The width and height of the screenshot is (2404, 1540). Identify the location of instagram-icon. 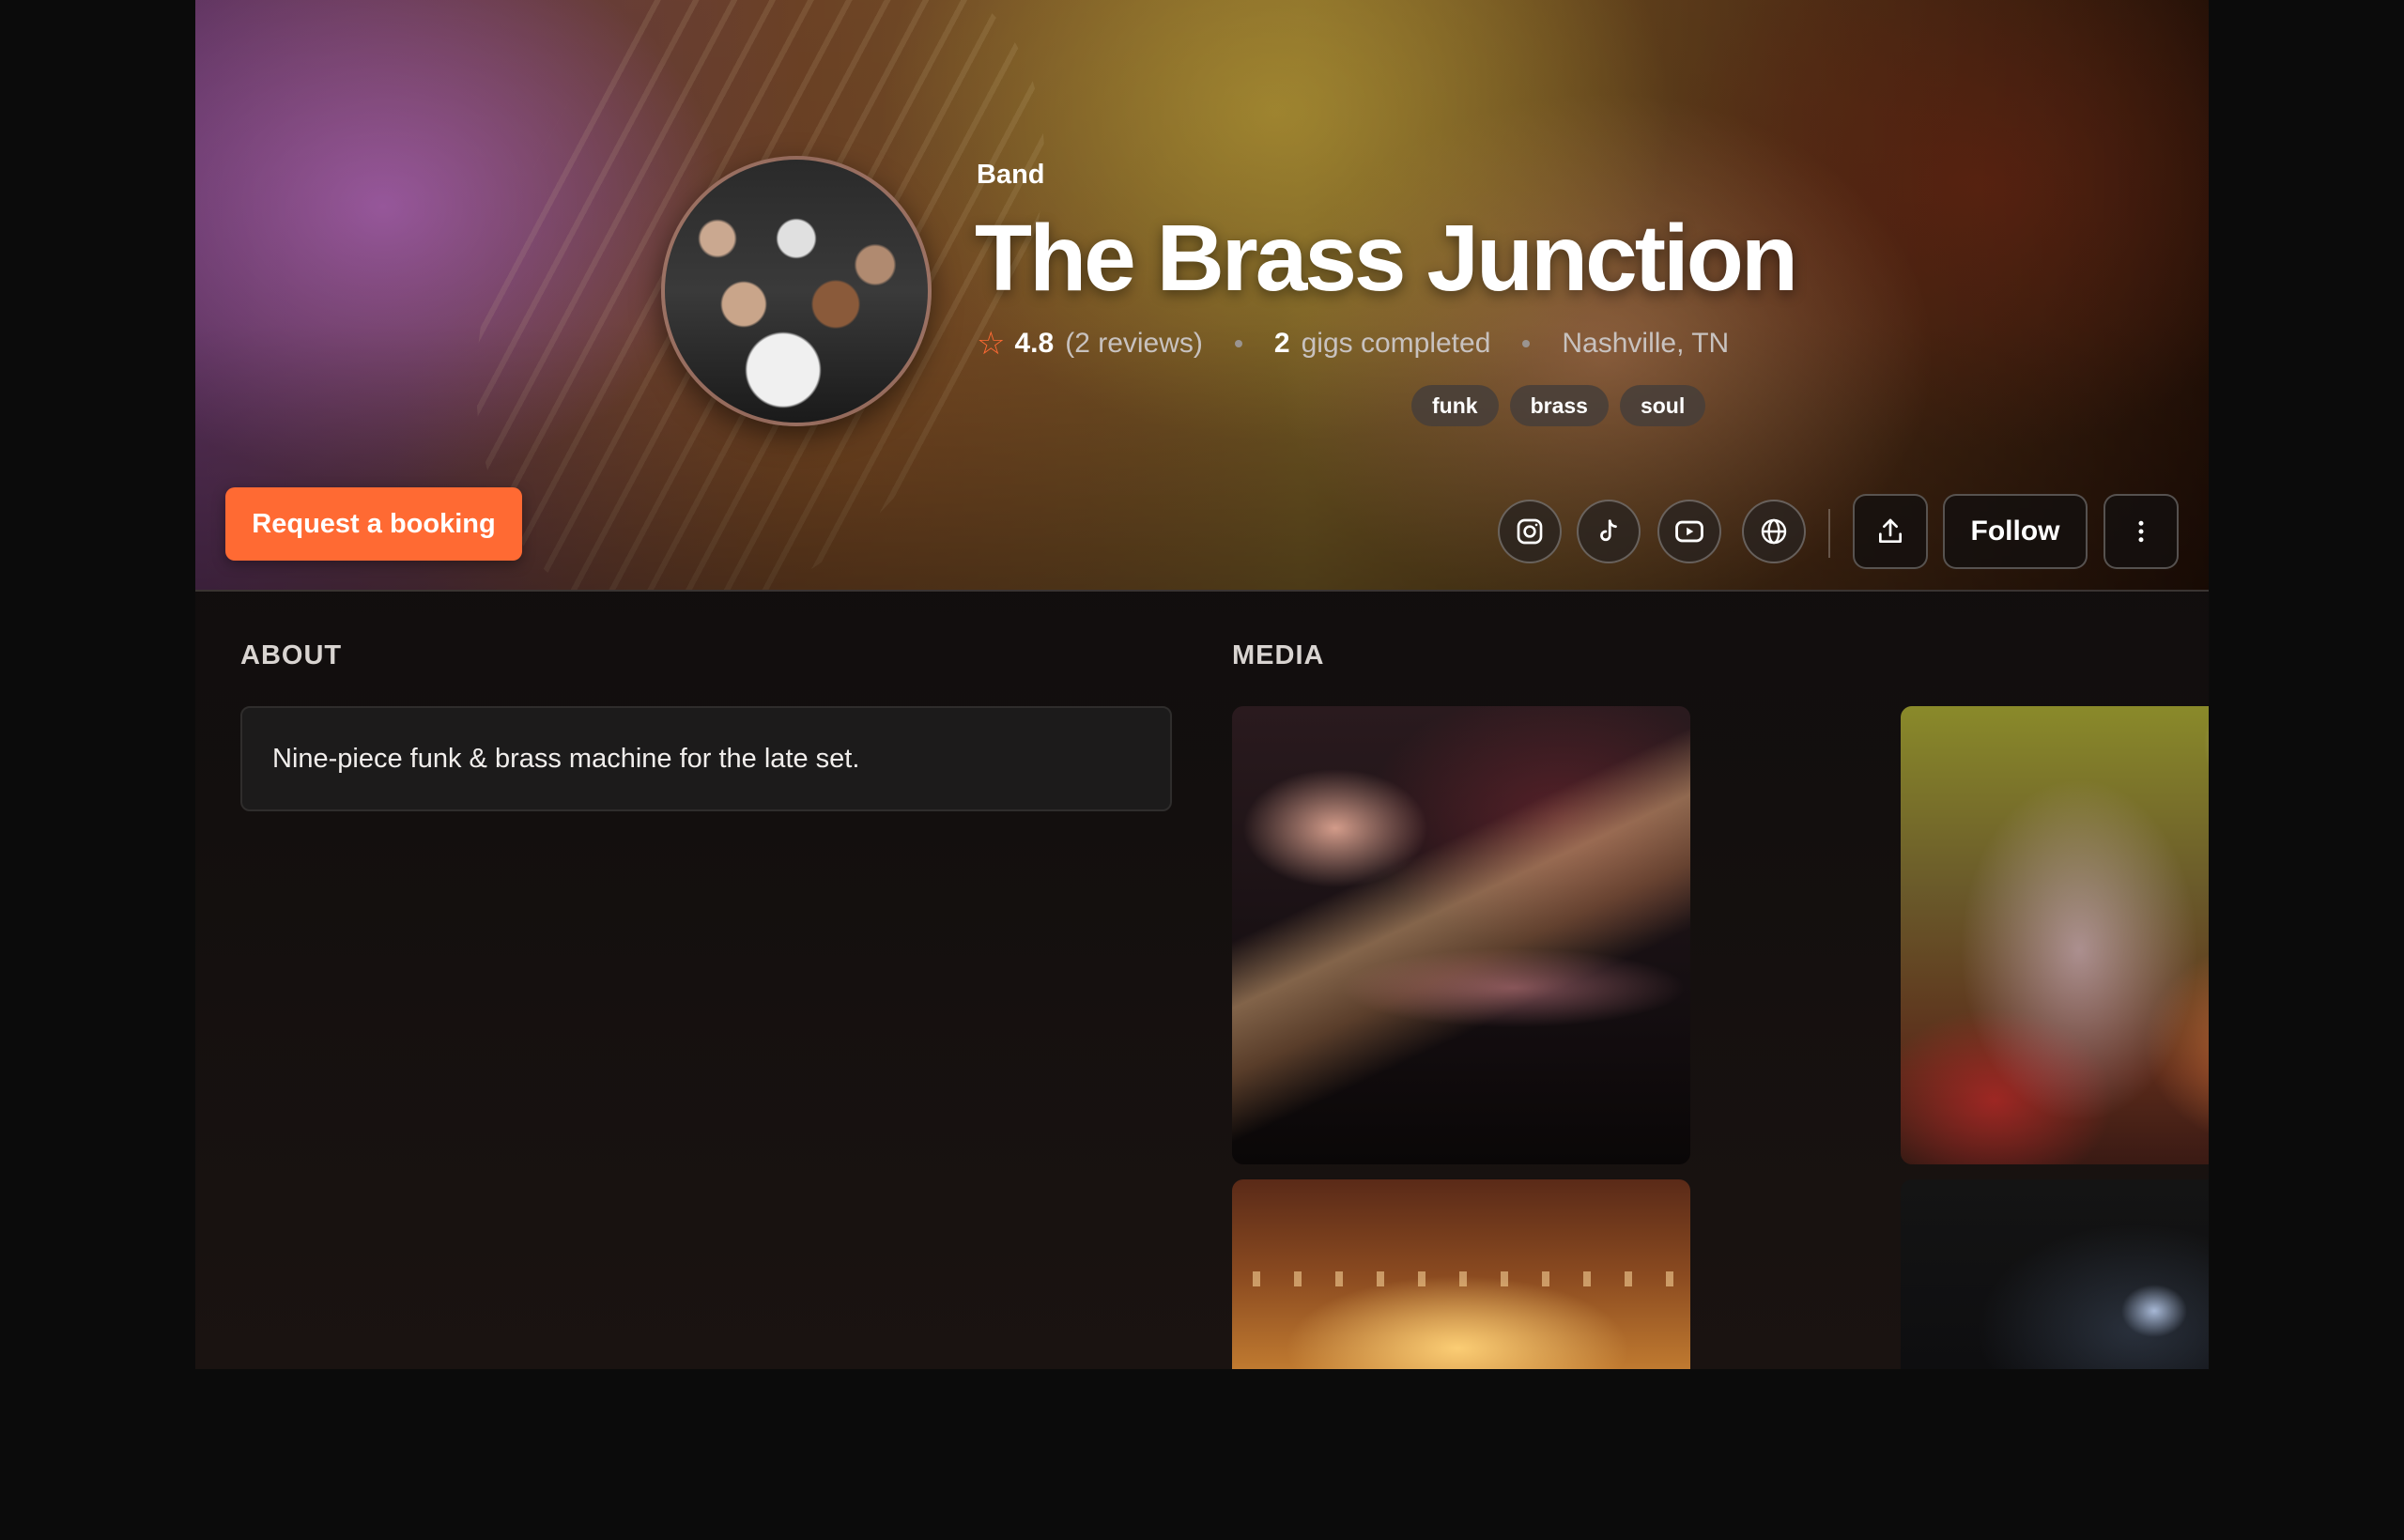
(1530, 531).